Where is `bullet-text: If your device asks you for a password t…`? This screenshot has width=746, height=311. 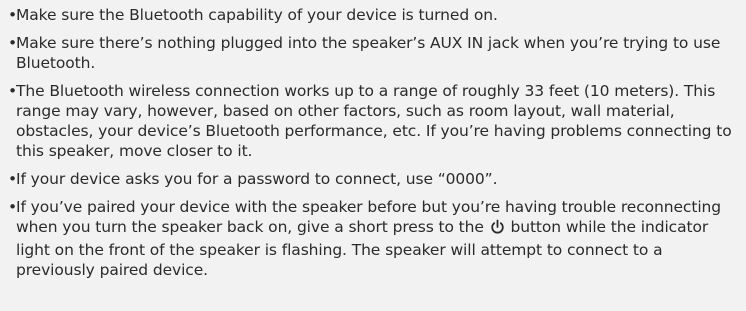
bullet-text: If your device asks you for a password t… is located at coordinates (257, 179).